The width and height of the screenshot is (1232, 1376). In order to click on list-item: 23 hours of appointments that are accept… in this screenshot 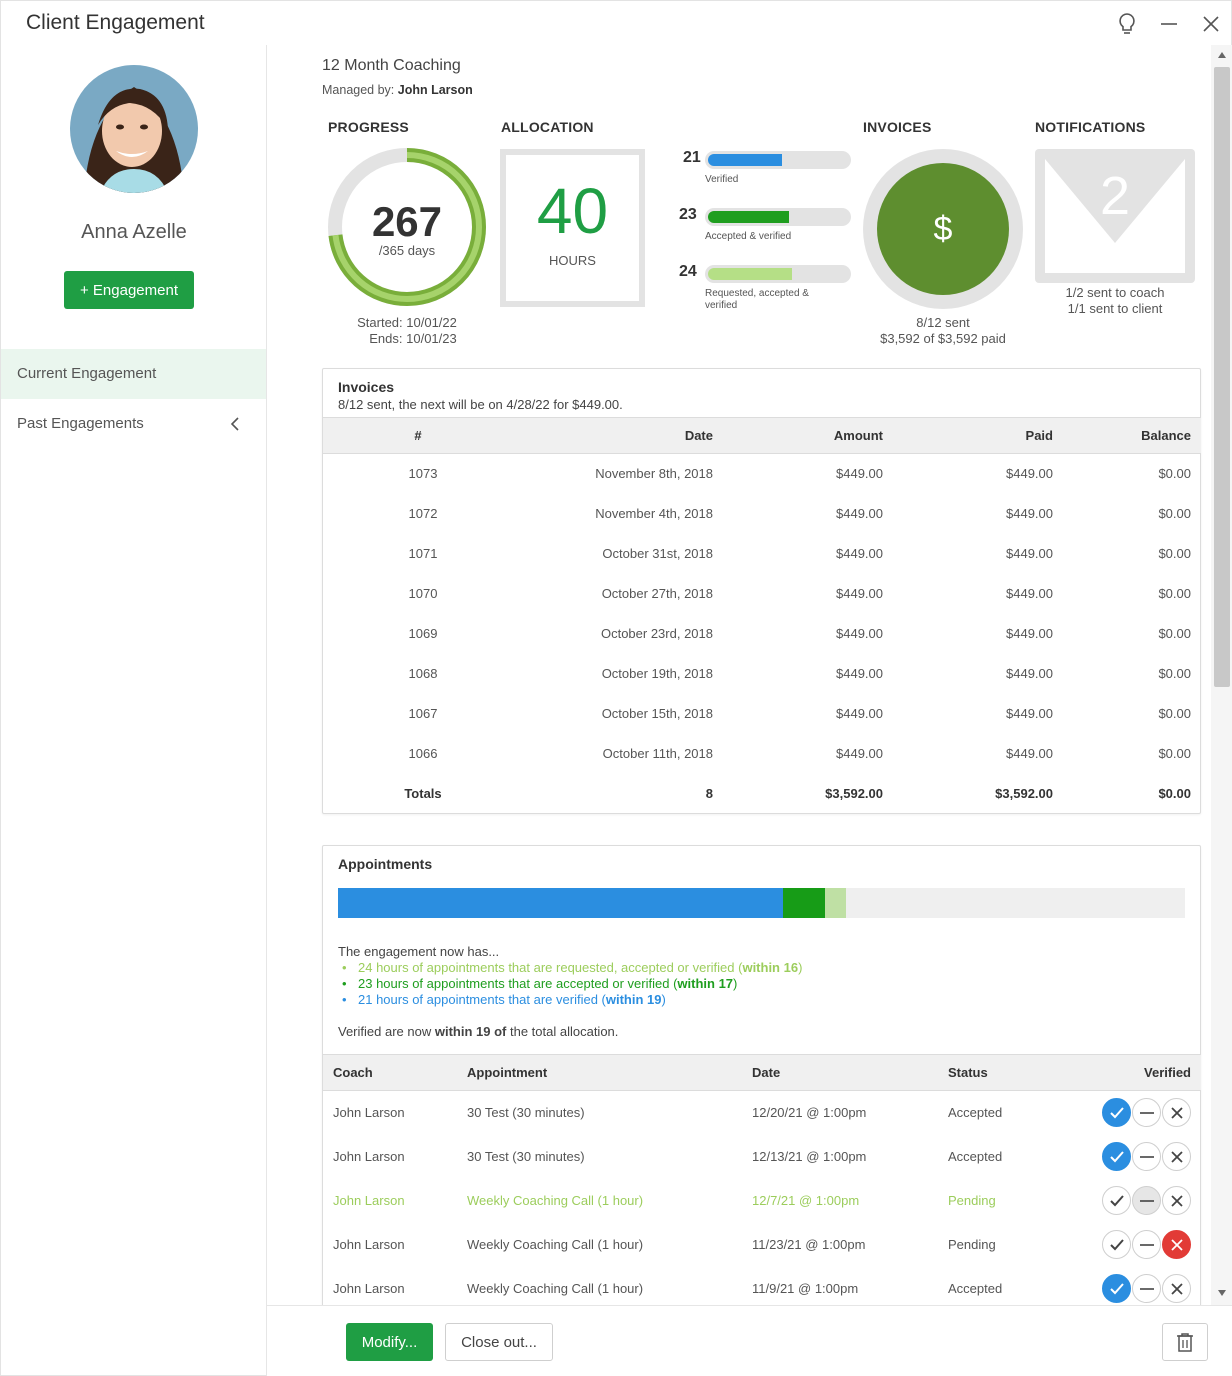, I will do `click(570, 984)`.